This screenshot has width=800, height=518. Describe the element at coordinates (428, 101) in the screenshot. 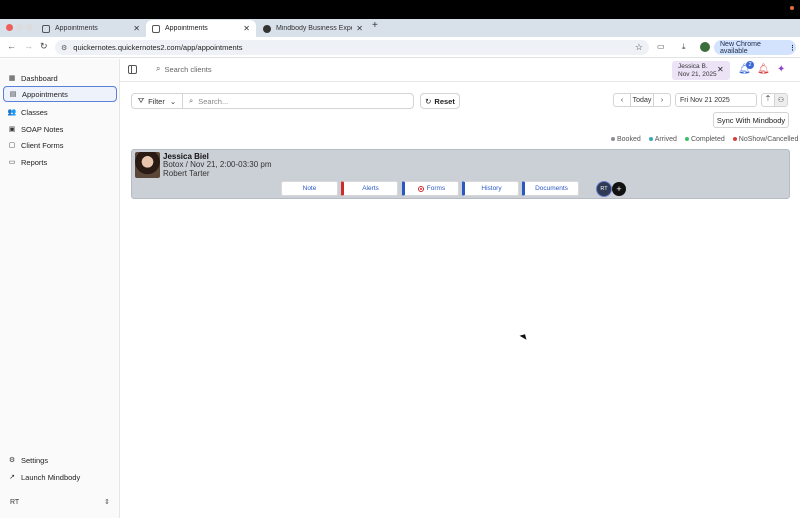

I see `refresh-icon: ↻` at that location.